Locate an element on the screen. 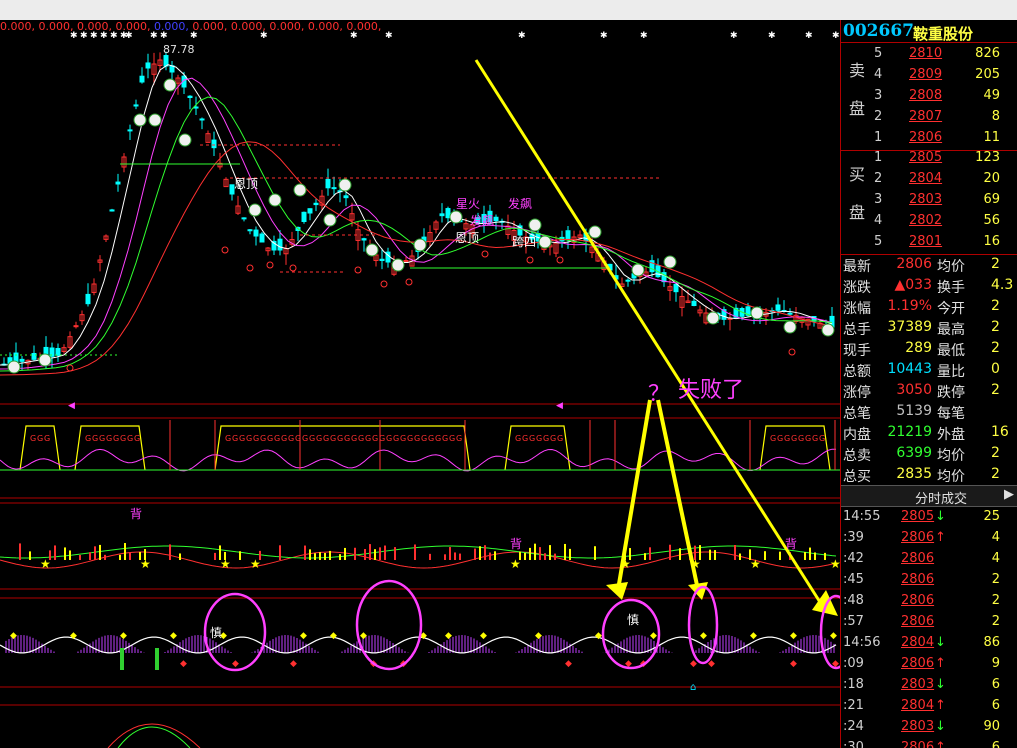  tick-row: :30 2806 ↑ 6 is located at coordinates (929, 742).